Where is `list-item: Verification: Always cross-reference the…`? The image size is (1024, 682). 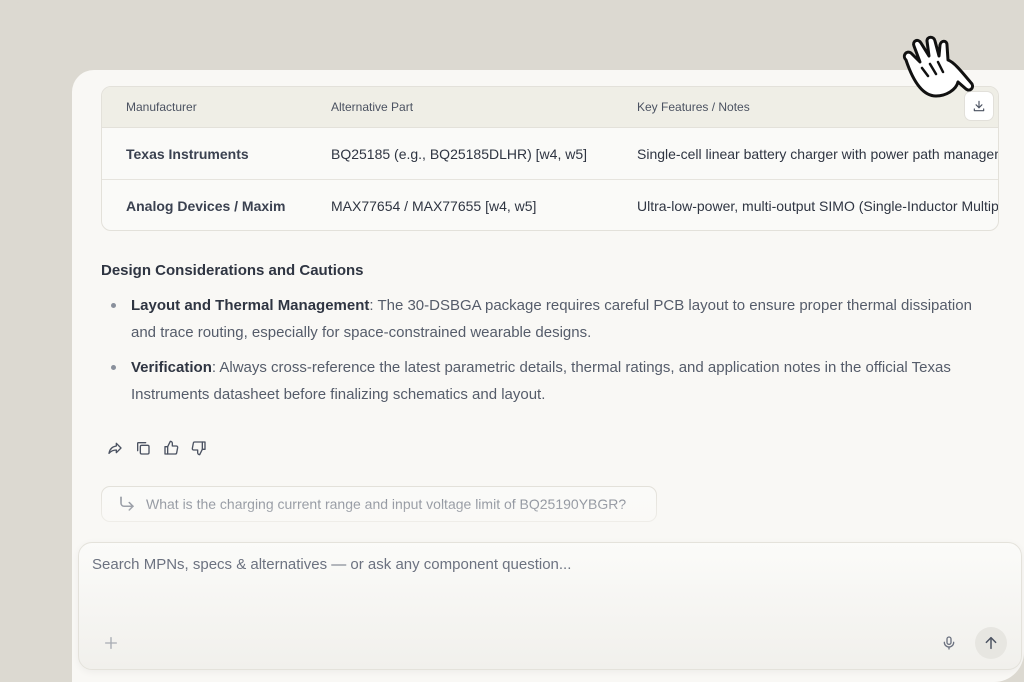 list-item: Verification: Always cross-reference the… is located at coordinates (550, 381).